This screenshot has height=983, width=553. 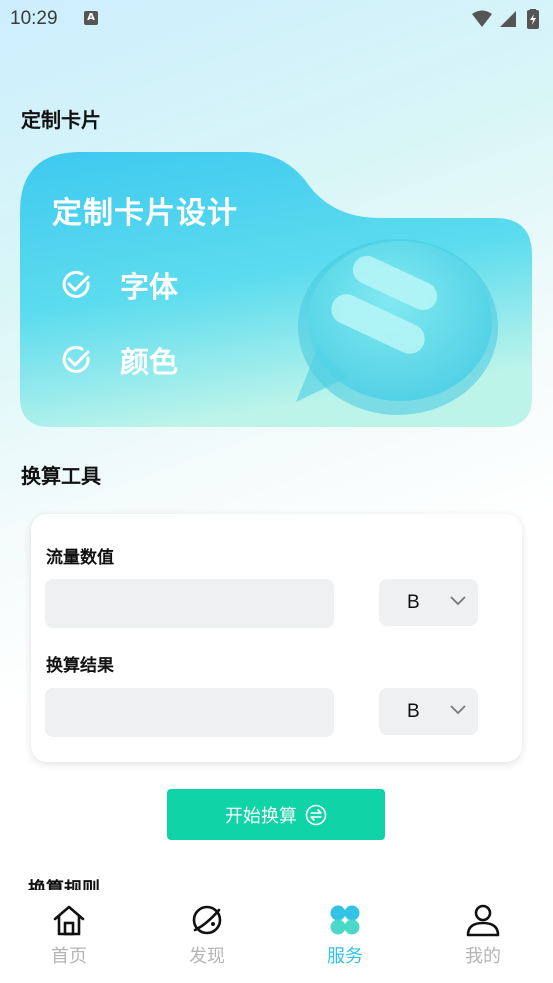 I want to click on clover-icon, so click(x=345, y=920).